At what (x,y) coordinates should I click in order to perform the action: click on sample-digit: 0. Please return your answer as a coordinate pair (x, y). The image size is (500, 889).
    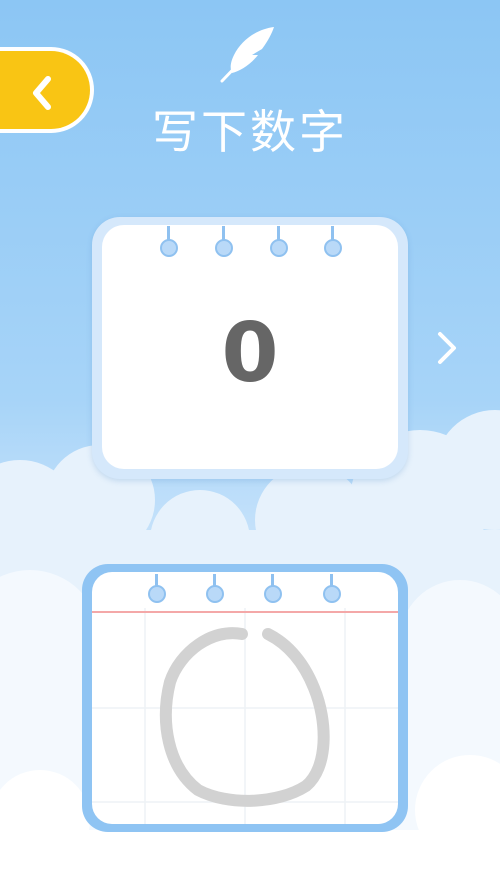
    Looking at the image, I should click on (250, 353).